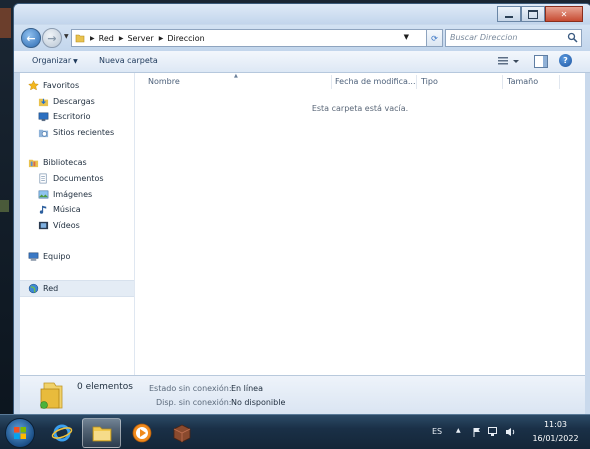 The height and width of the screenshot is (449, 590). I want to click on offline-status-label: Estado sin conexión:, so click(190, 388).